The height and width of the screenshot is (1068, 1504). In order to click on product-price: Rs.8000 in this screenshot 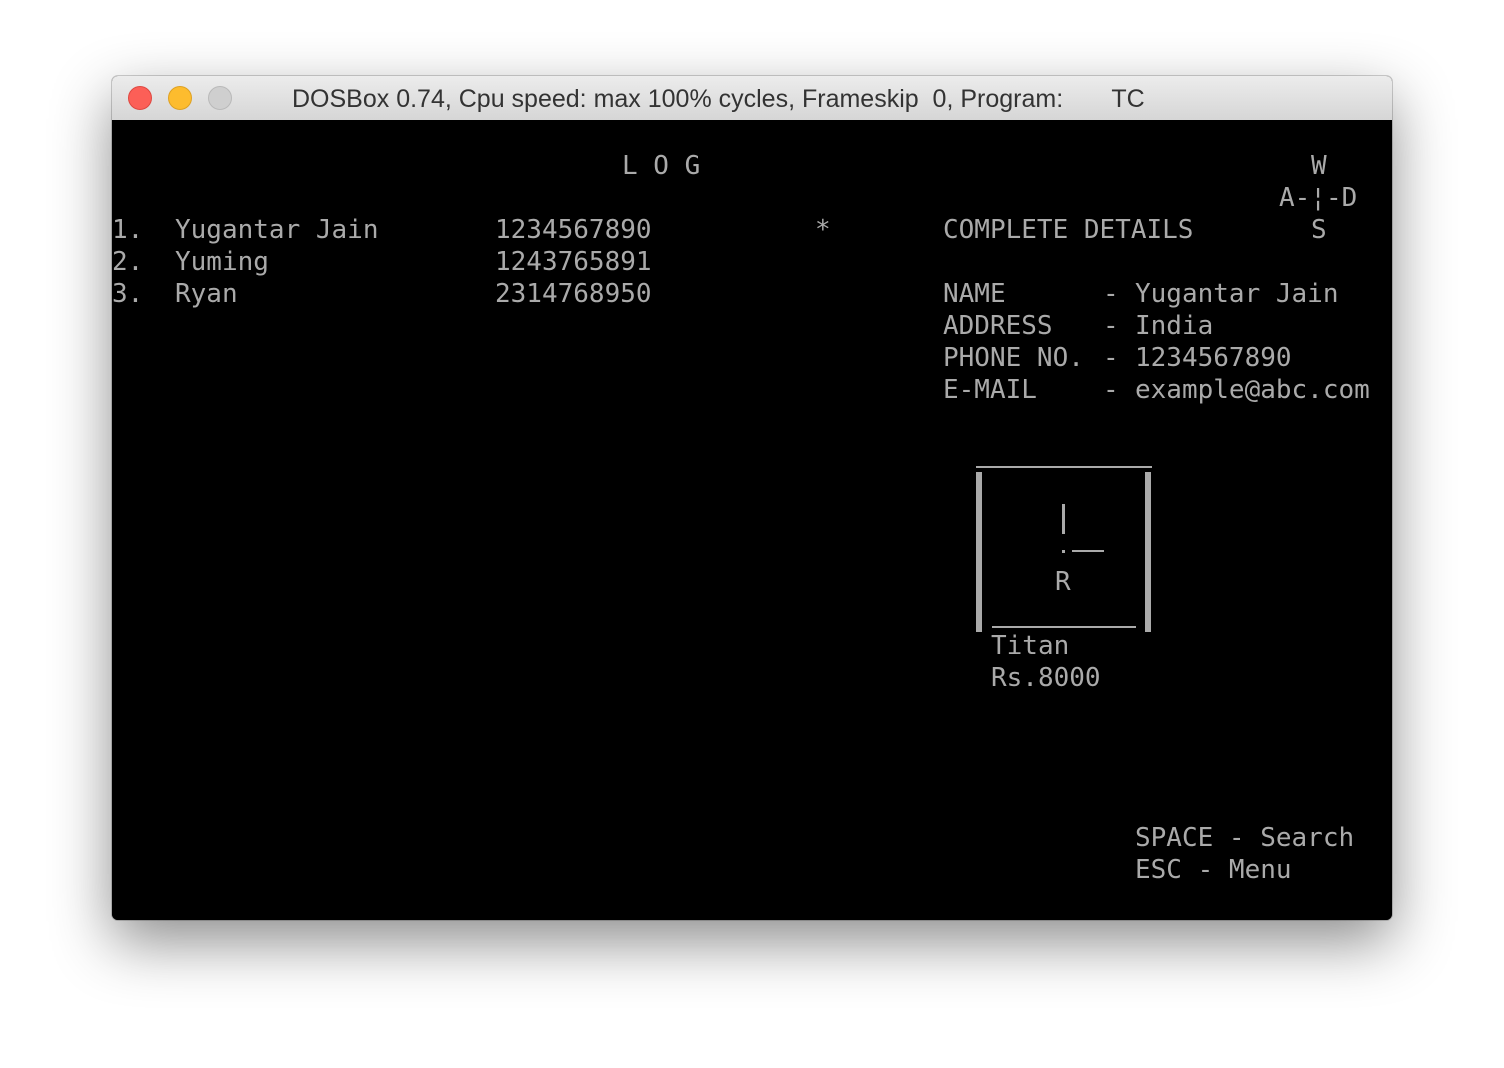, I will do `click(1046, 678)`.